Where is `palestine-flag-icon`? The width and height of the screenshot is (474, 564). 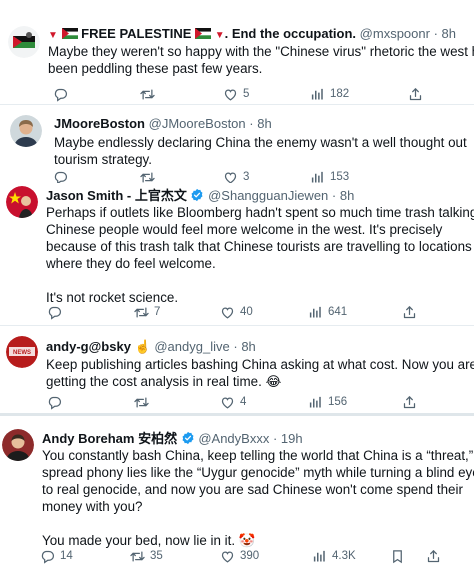
palestine-flag-icon is located at coordinates (203, 32).